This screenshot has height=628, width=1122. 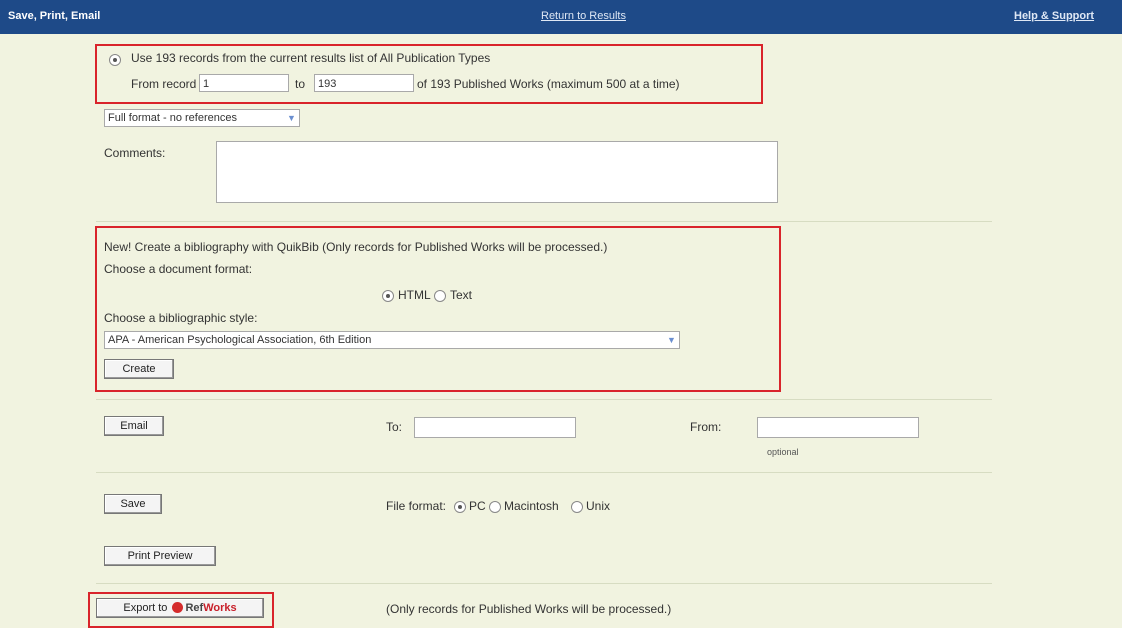 I want to click on output-format-value: Full format - no references, so click(x=172, y=118).